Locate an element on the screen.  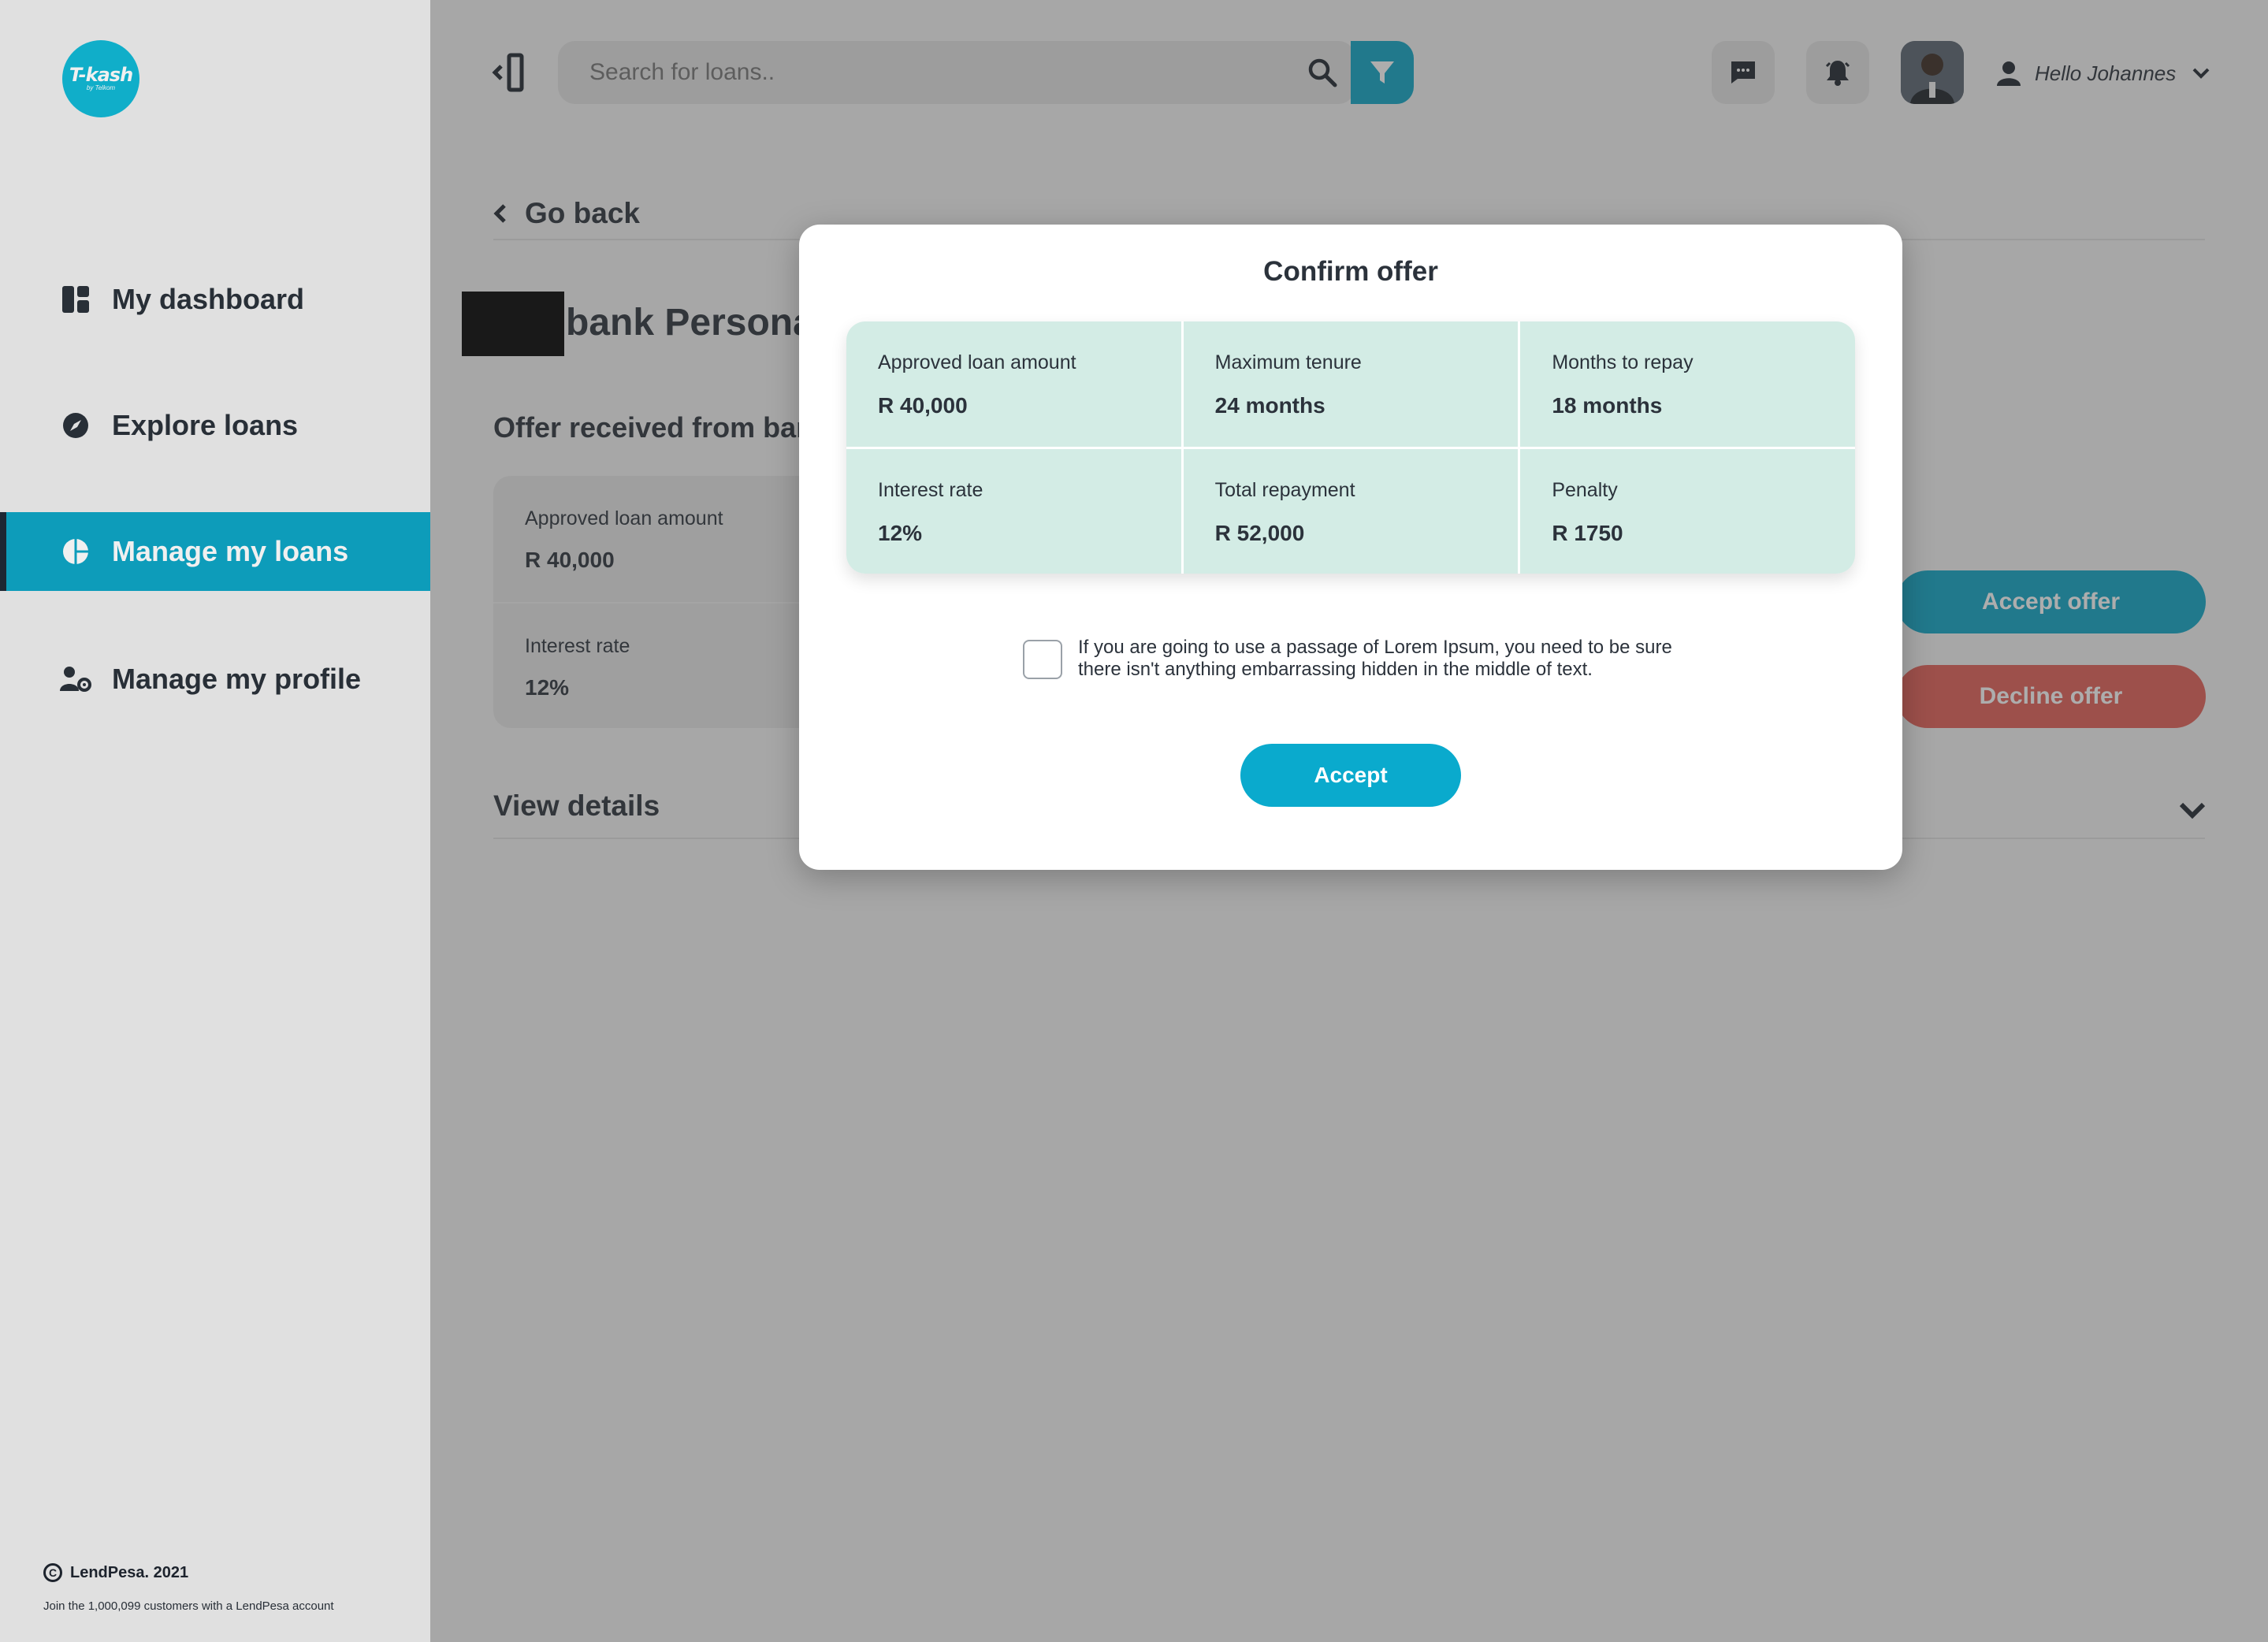
detail-label: Maximum tenure is located at coordinates (1288, 362).